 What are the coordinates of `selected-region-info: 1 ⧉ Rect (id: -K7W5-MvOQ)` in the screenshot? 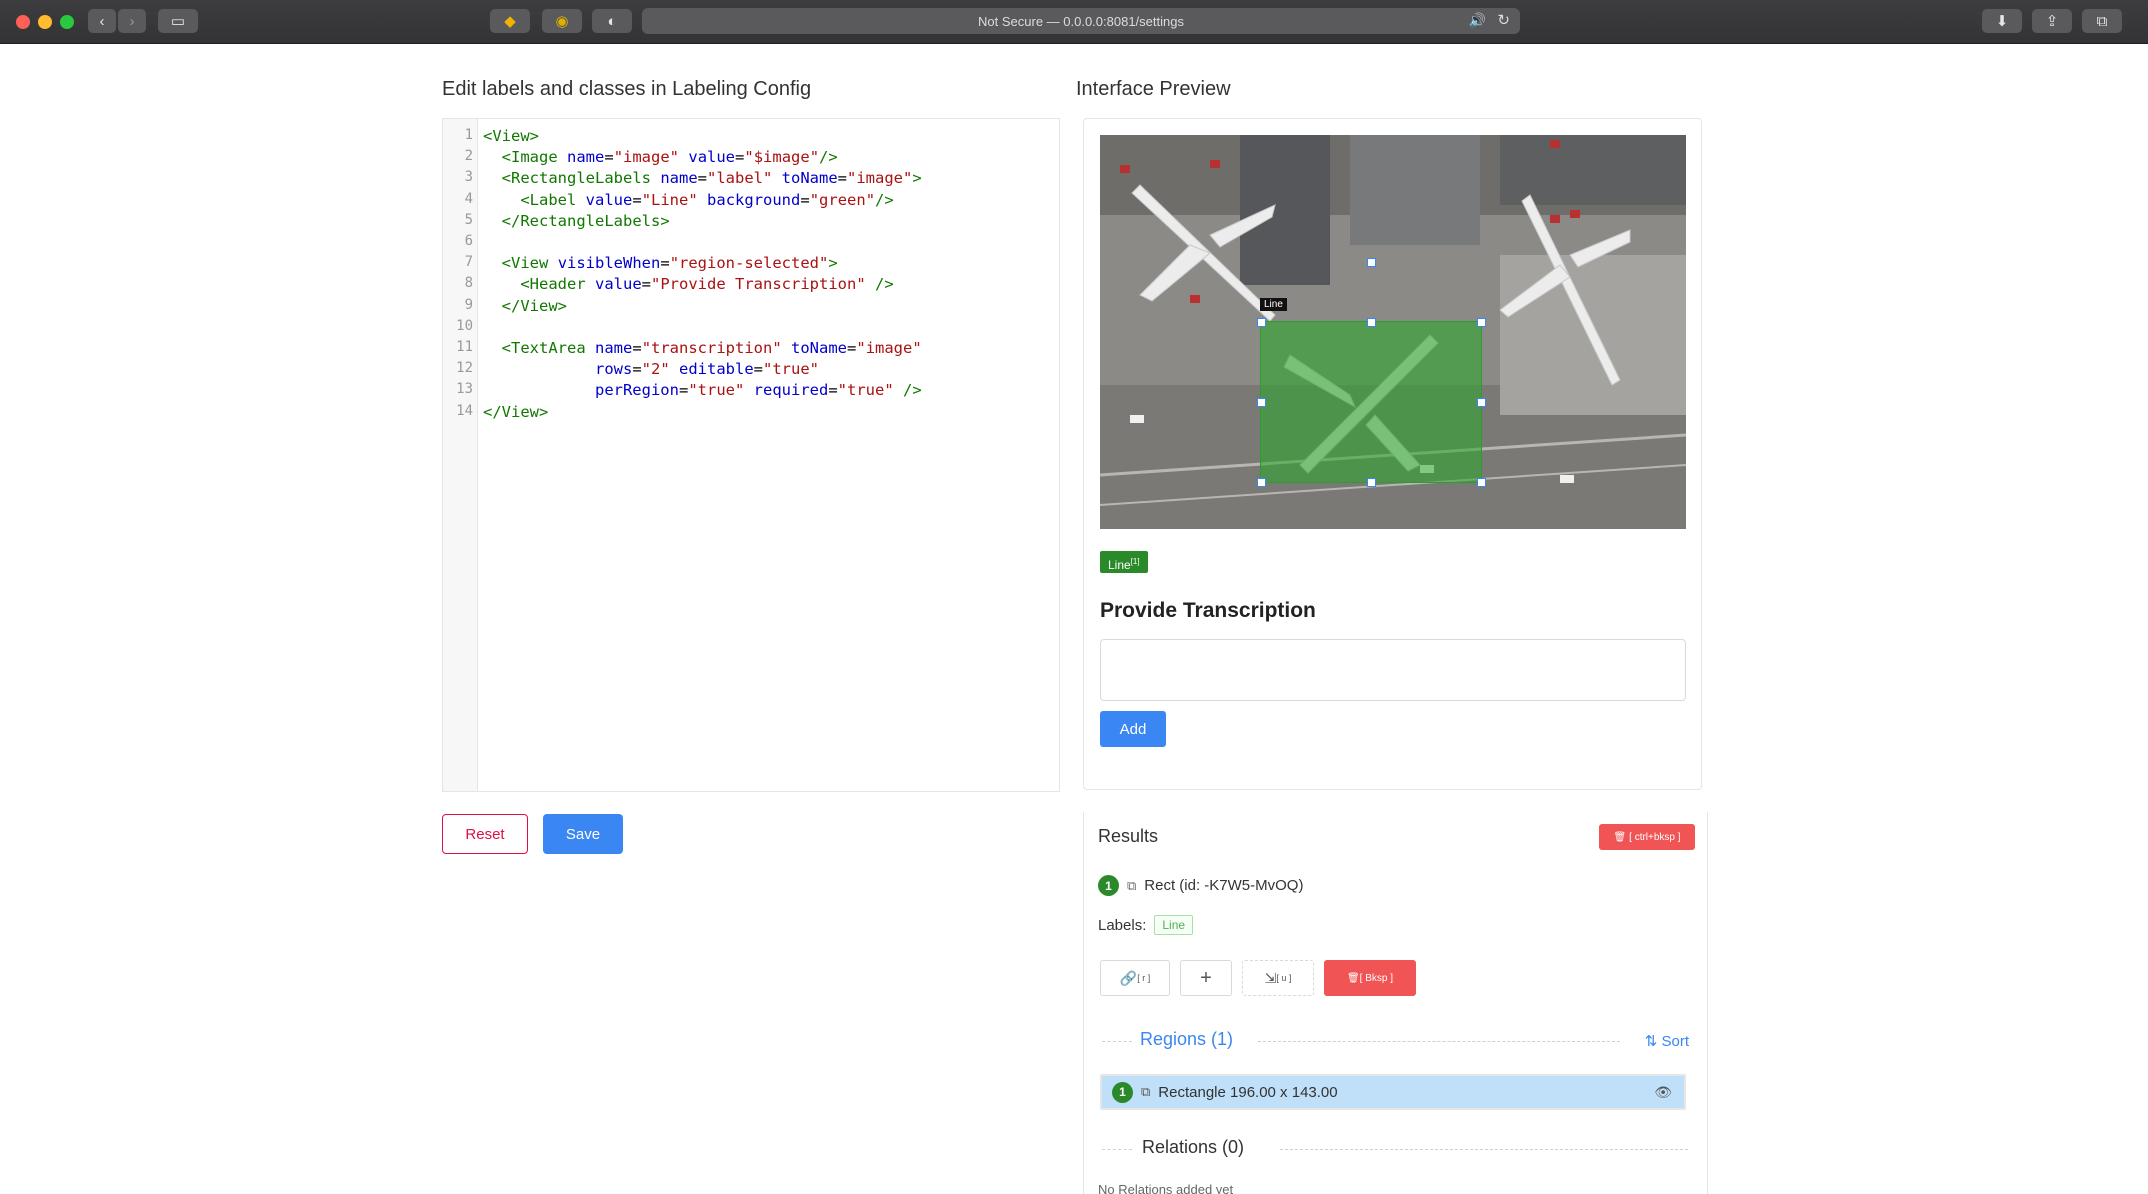 It's located at (1200, 885).